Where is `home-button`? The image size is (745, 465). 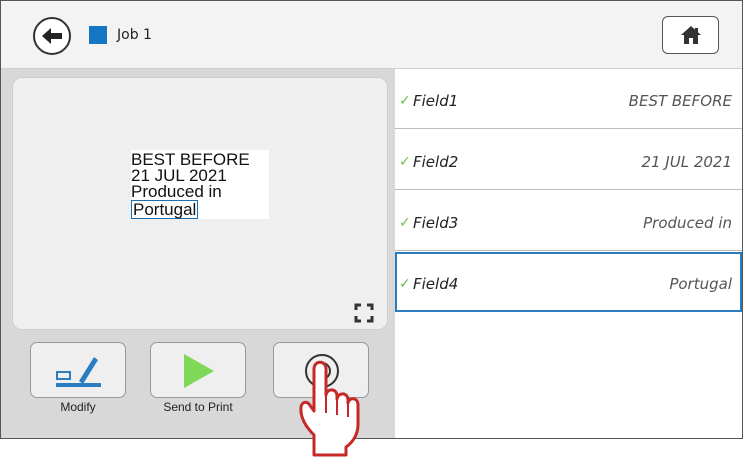
home-button is located at coordinates (690, 35).